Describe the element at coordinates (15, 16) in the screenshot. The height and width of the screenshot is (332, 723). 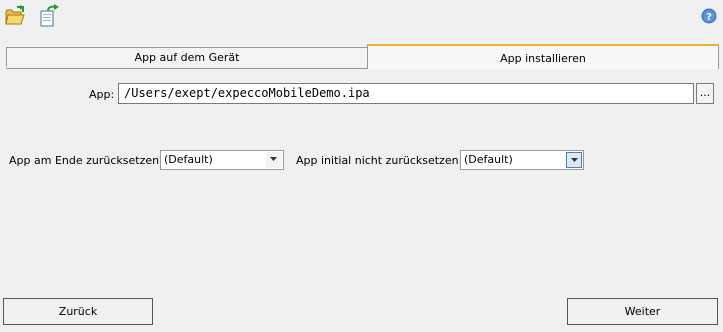
I see `open-folder-icon` at that location.